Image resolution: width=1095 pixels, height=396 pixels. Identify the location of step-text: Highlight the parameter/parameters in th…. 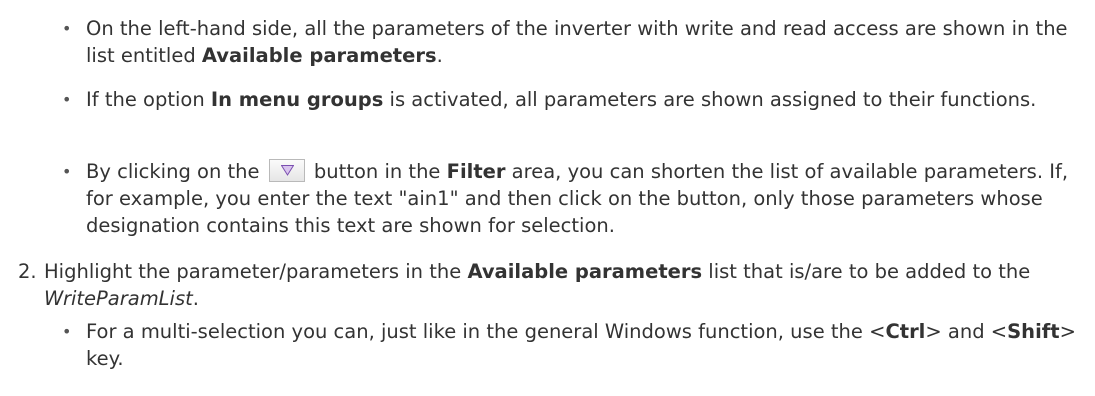
(561, 285).